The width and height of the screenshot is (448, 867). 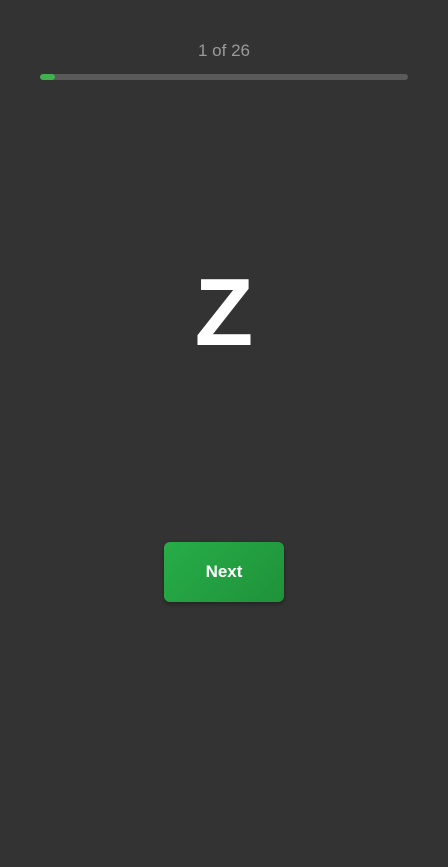 I want to click on progress-bar-fill, so click(x=47, y=77).